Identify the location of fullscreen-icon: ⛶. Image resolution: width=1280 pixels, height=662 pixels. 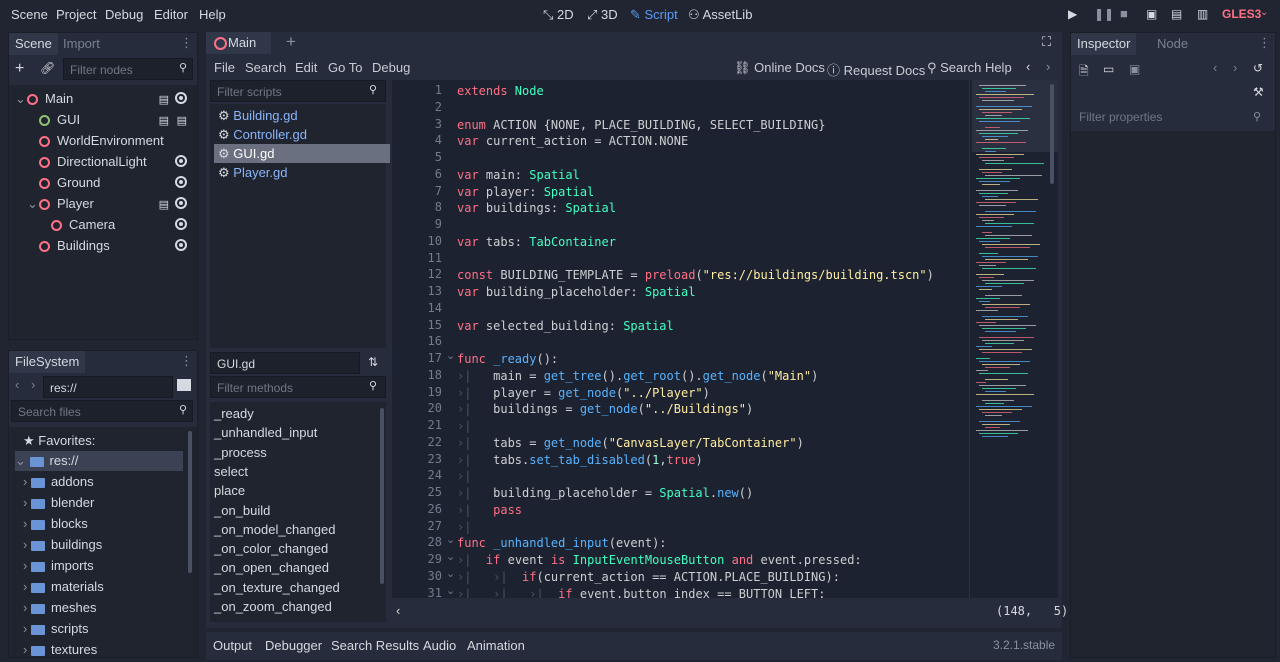
(1046, 42).